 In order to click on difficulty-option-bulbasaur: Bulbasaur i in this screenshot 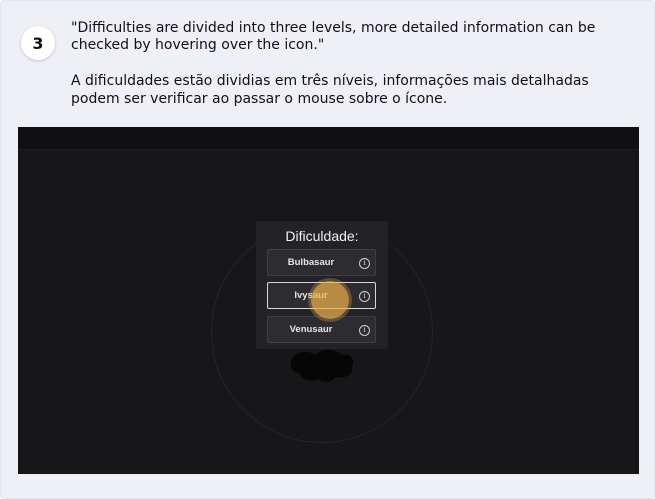, I will do `click(321, 262)`.